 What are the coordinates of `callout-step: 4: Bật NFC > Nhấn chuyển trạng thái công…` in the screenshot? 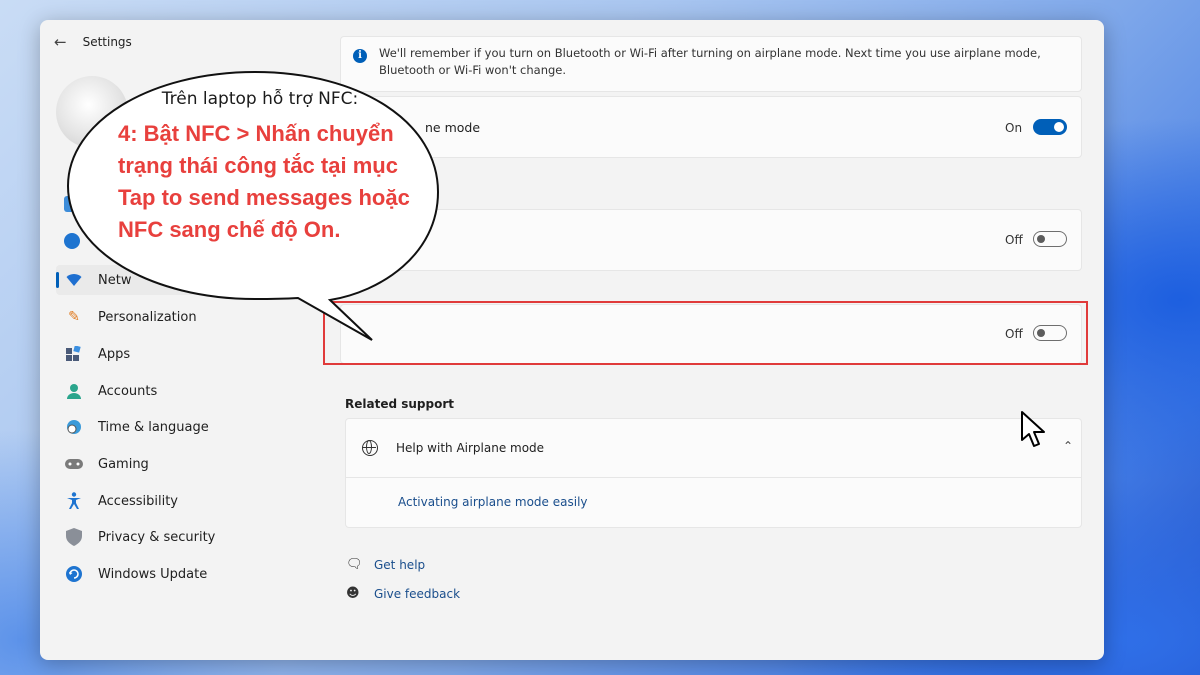 It's located at (264, 181).